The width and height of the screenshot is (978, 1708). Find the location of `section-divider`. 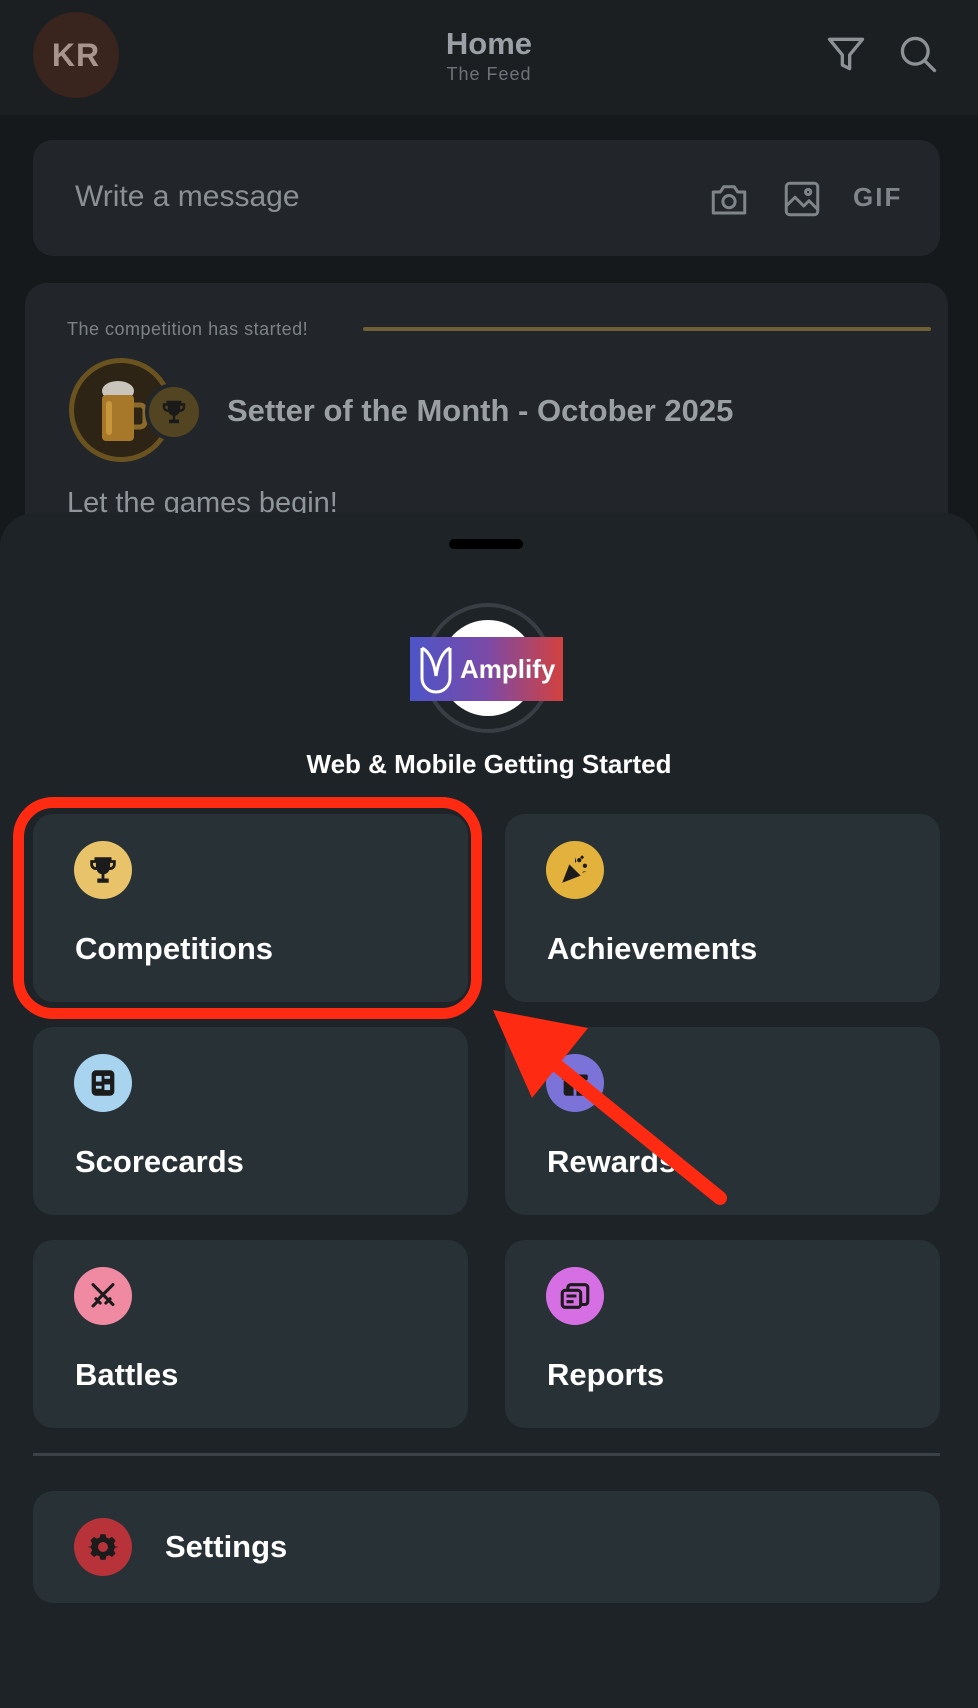

section-divider is located at coordinates (486, 1454).